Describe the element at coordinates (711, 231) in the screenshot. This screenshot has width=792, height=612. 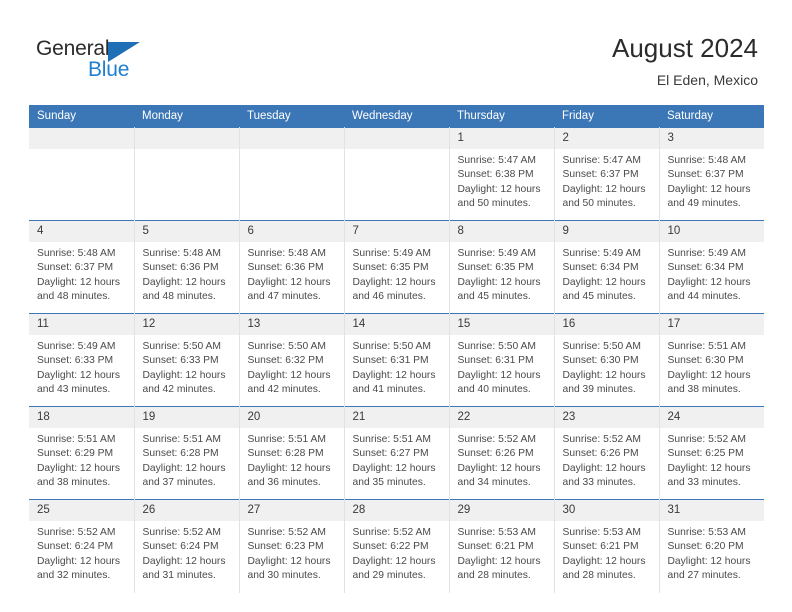
I see `day-number: 10` at that location.